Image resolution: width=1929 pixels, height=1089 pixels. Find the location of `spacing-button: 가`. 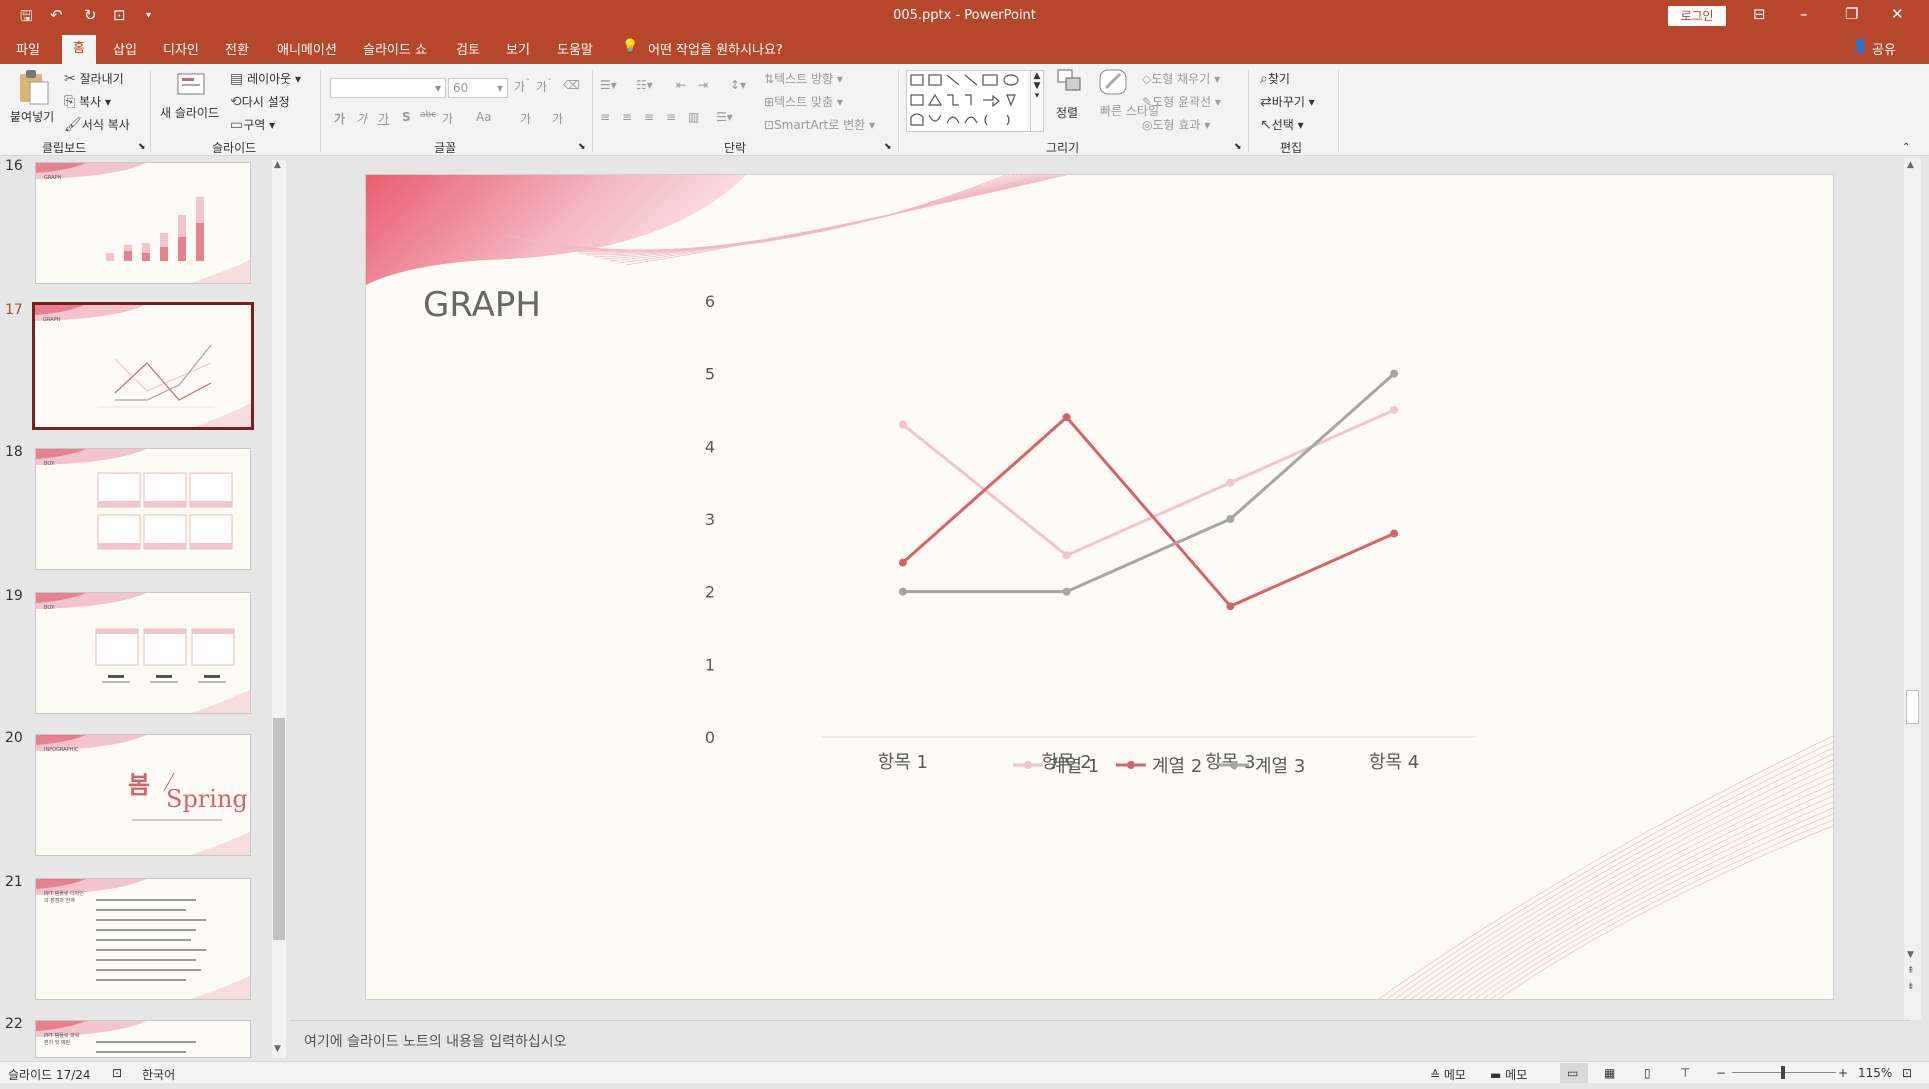

spacing-button: 가 is located at coordinates (447, 118).